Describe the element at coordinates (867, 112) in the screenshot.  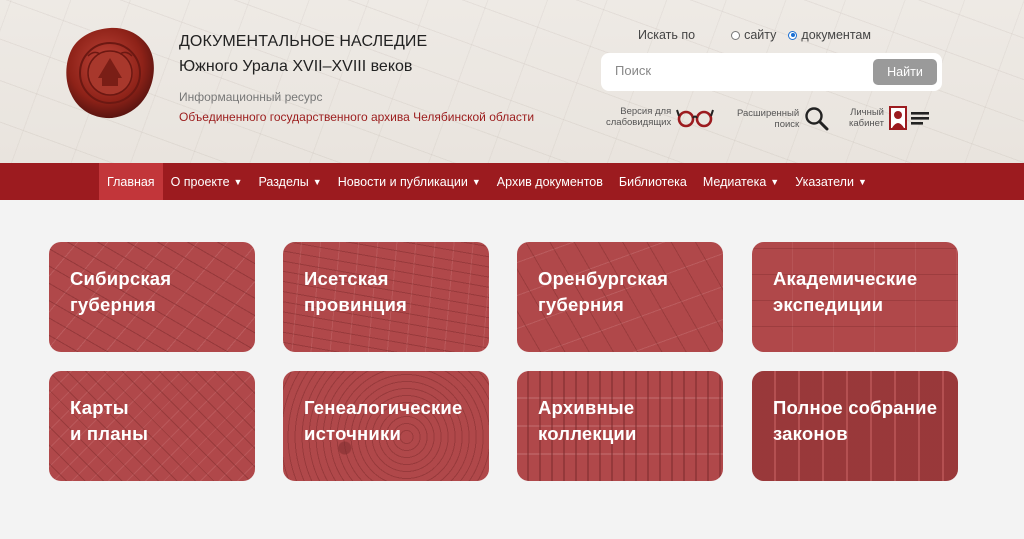
I see `cabinet-label-line1: Личный` at that location.